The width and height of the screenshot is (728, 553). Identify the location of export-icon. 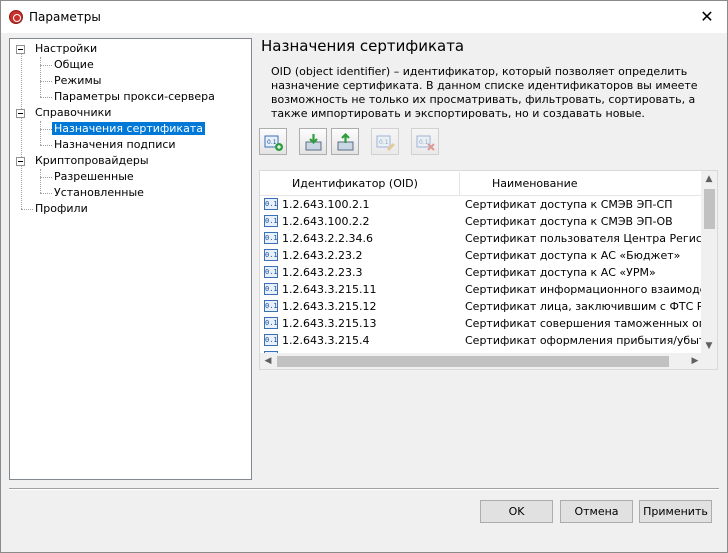
(345, 142).